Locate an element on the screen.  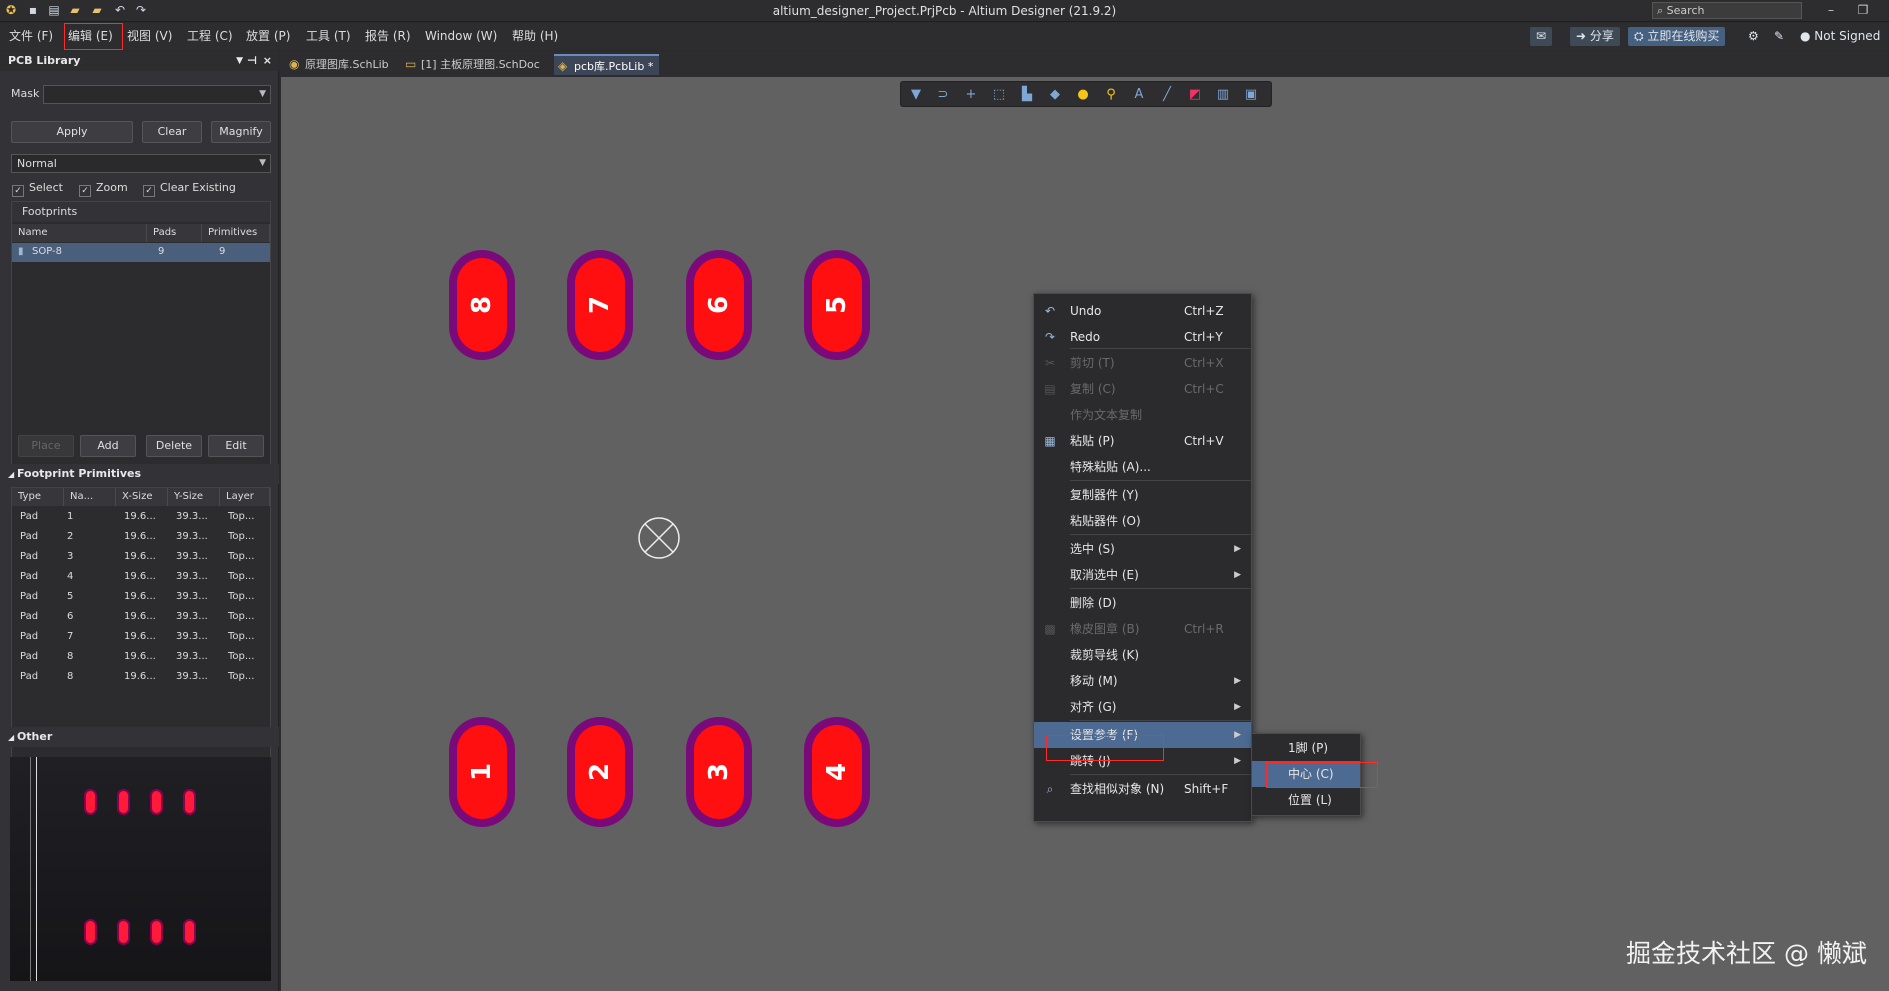
select-rect-icon: ⬚ is located at coordinates (999, 95).